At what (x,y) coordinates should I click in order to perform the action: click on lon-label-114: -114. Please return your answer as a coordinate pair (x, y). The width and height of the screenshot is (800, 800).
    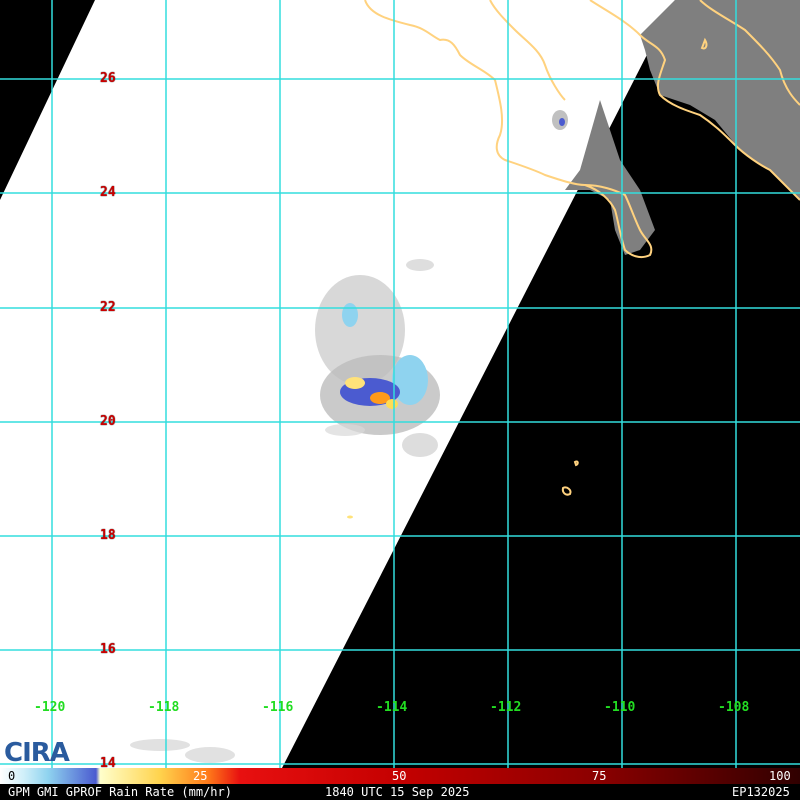
    Looking at the image, I should click on (392, 707).